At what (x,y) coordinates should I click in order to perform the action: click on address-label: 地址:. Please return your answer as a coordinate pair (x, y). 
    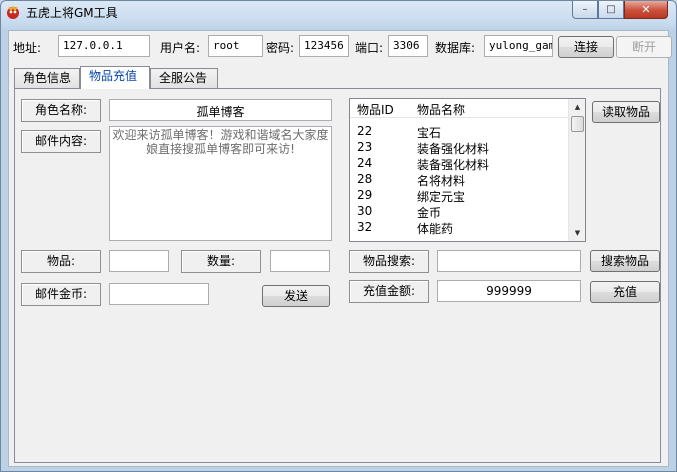
    Looking at the image, I should click on (27, 48).